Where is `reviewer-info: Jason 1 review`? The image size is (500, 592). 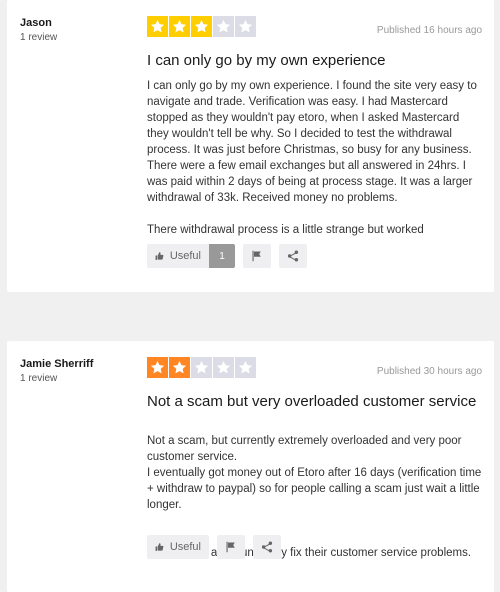 reviewer-info: Jason 1 review is located at coordinates (38, 30).